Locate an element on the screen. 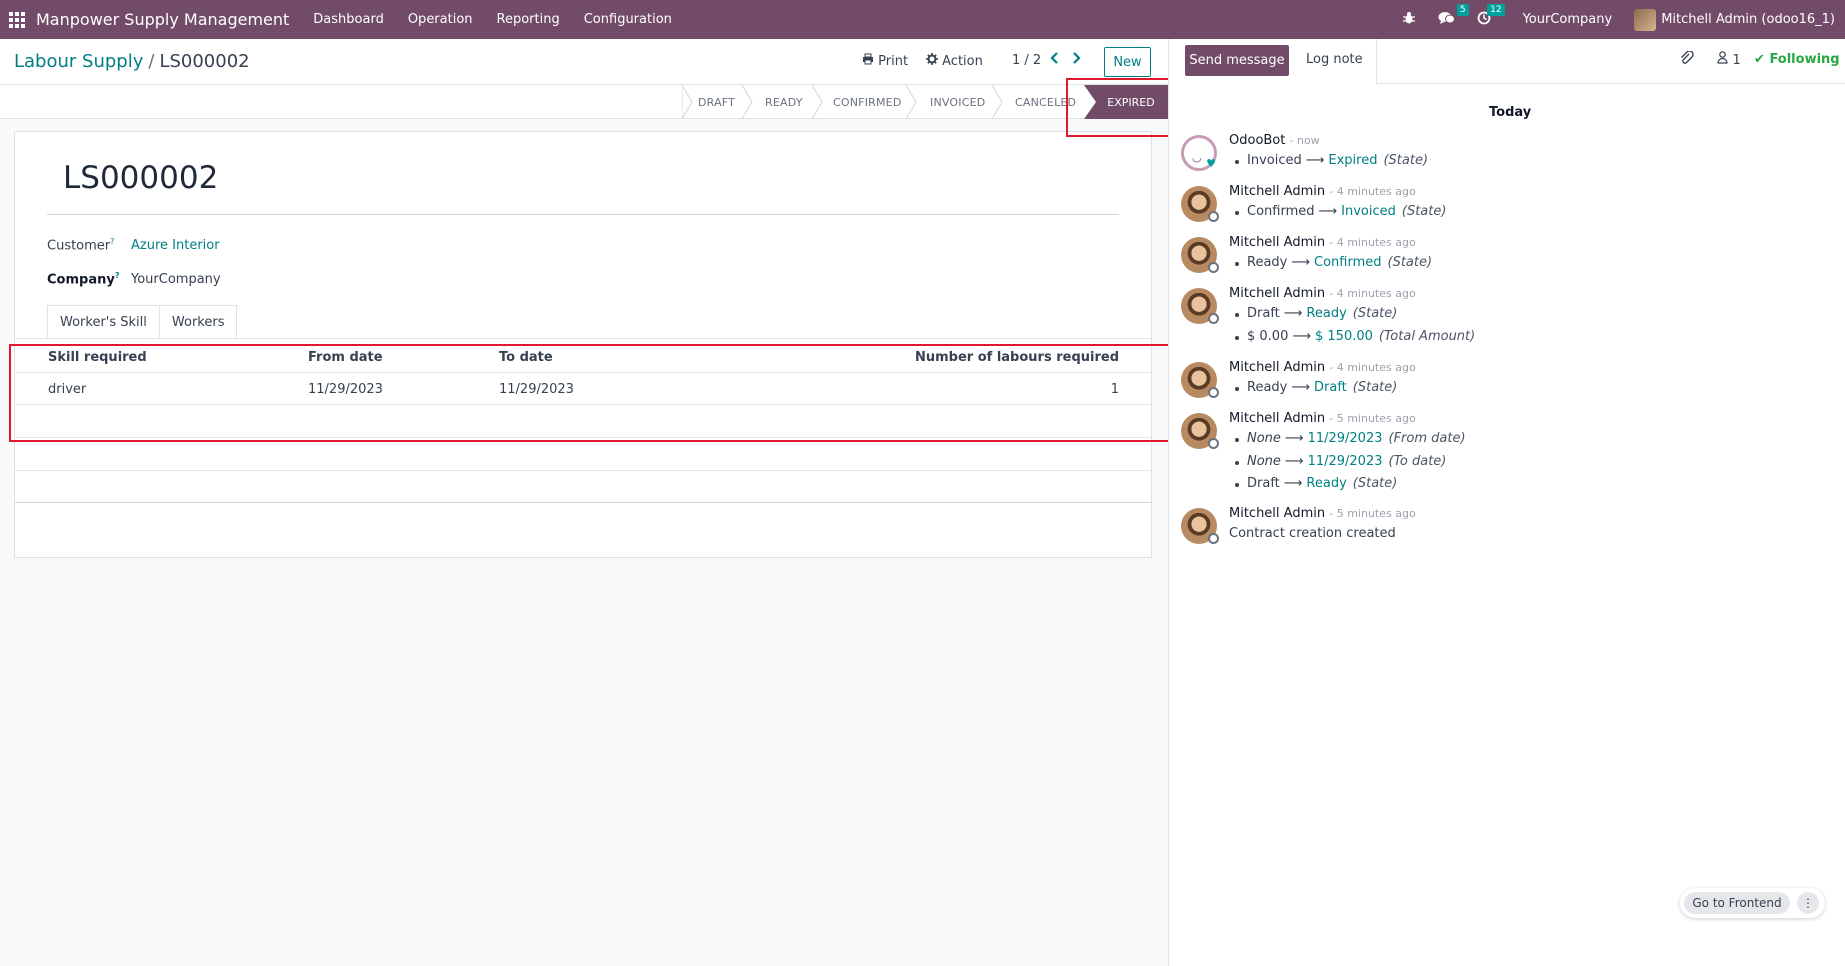  customer-label: Customer? is located at coordinates (80, 245).